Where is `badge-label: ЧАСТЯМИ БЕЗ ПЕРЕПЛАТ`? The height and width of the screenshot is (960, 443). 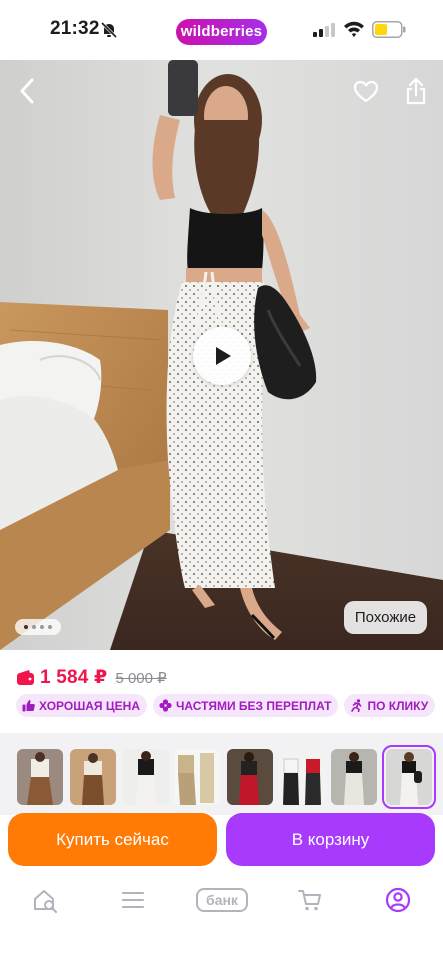
badge-label: ЧАСТЯМИ БЕЗ ПЕРЕПЛАТ is located at coordinates (254, 705).